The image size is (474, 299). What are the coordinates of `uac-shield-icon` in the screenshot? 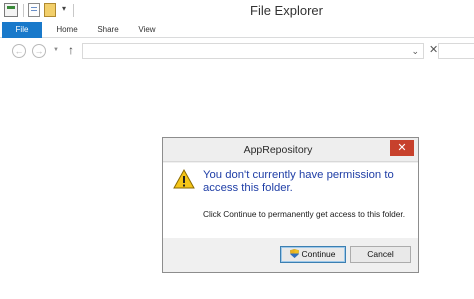 It's located at (295, 253).